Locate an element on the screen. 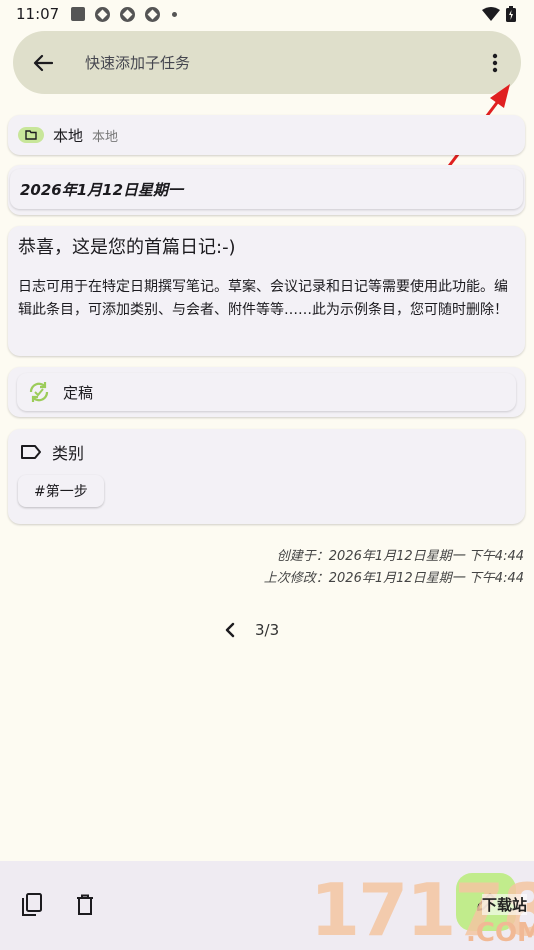 This screenshot has height=950, width=534. more-options-button is located at coordinates (495, 63).